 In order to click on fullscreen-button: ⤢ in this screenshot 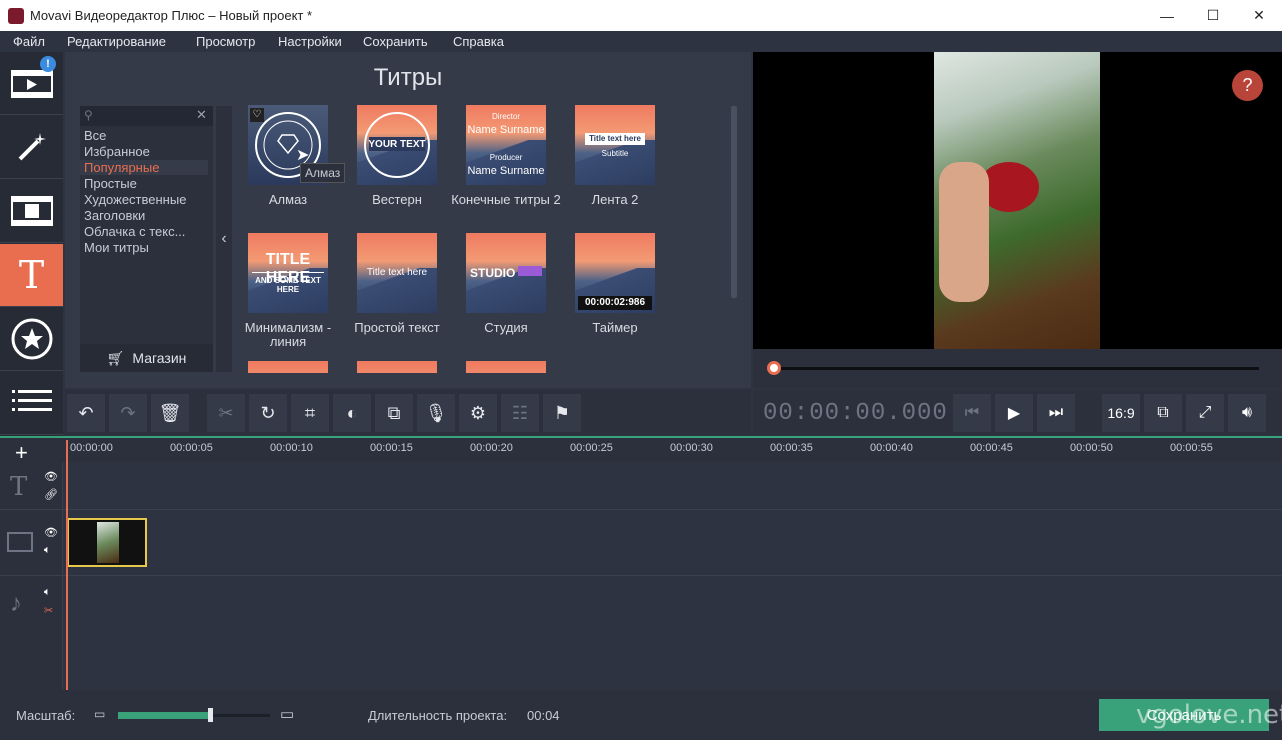, I will do `click(1205, 413)`.